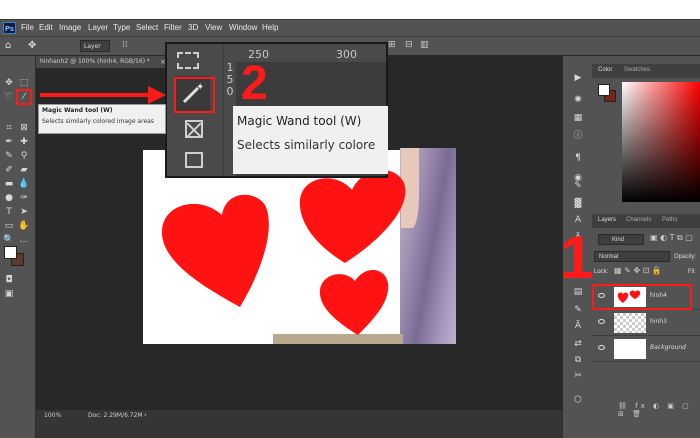  I want to click on distribute-icon-3: ▥, so click(424, 45).